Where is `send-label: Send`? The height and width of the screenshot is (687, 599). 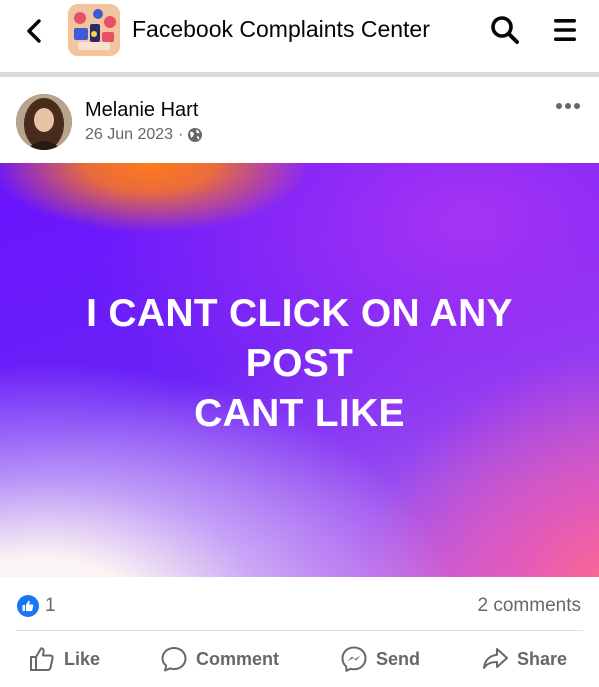 send-label: Send is located at coordinates (398, 658).